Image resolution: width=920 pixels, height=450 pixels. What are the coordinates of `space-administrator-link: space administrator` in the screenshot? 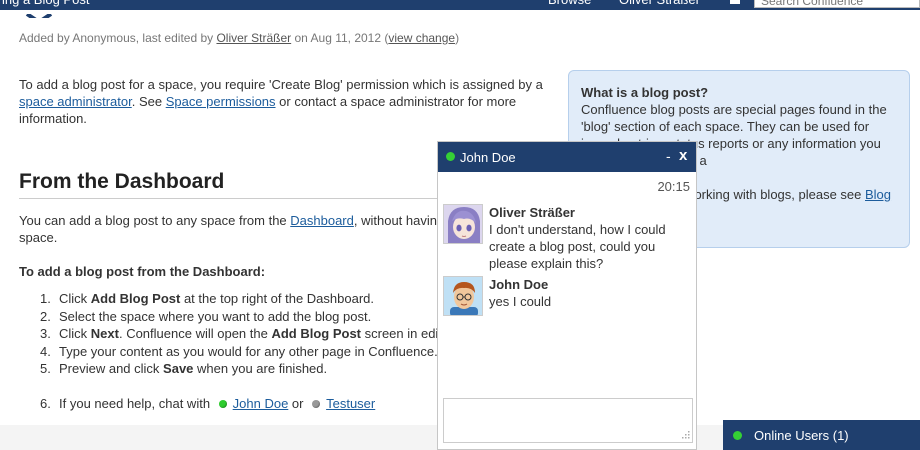 It's located at (75, 101).